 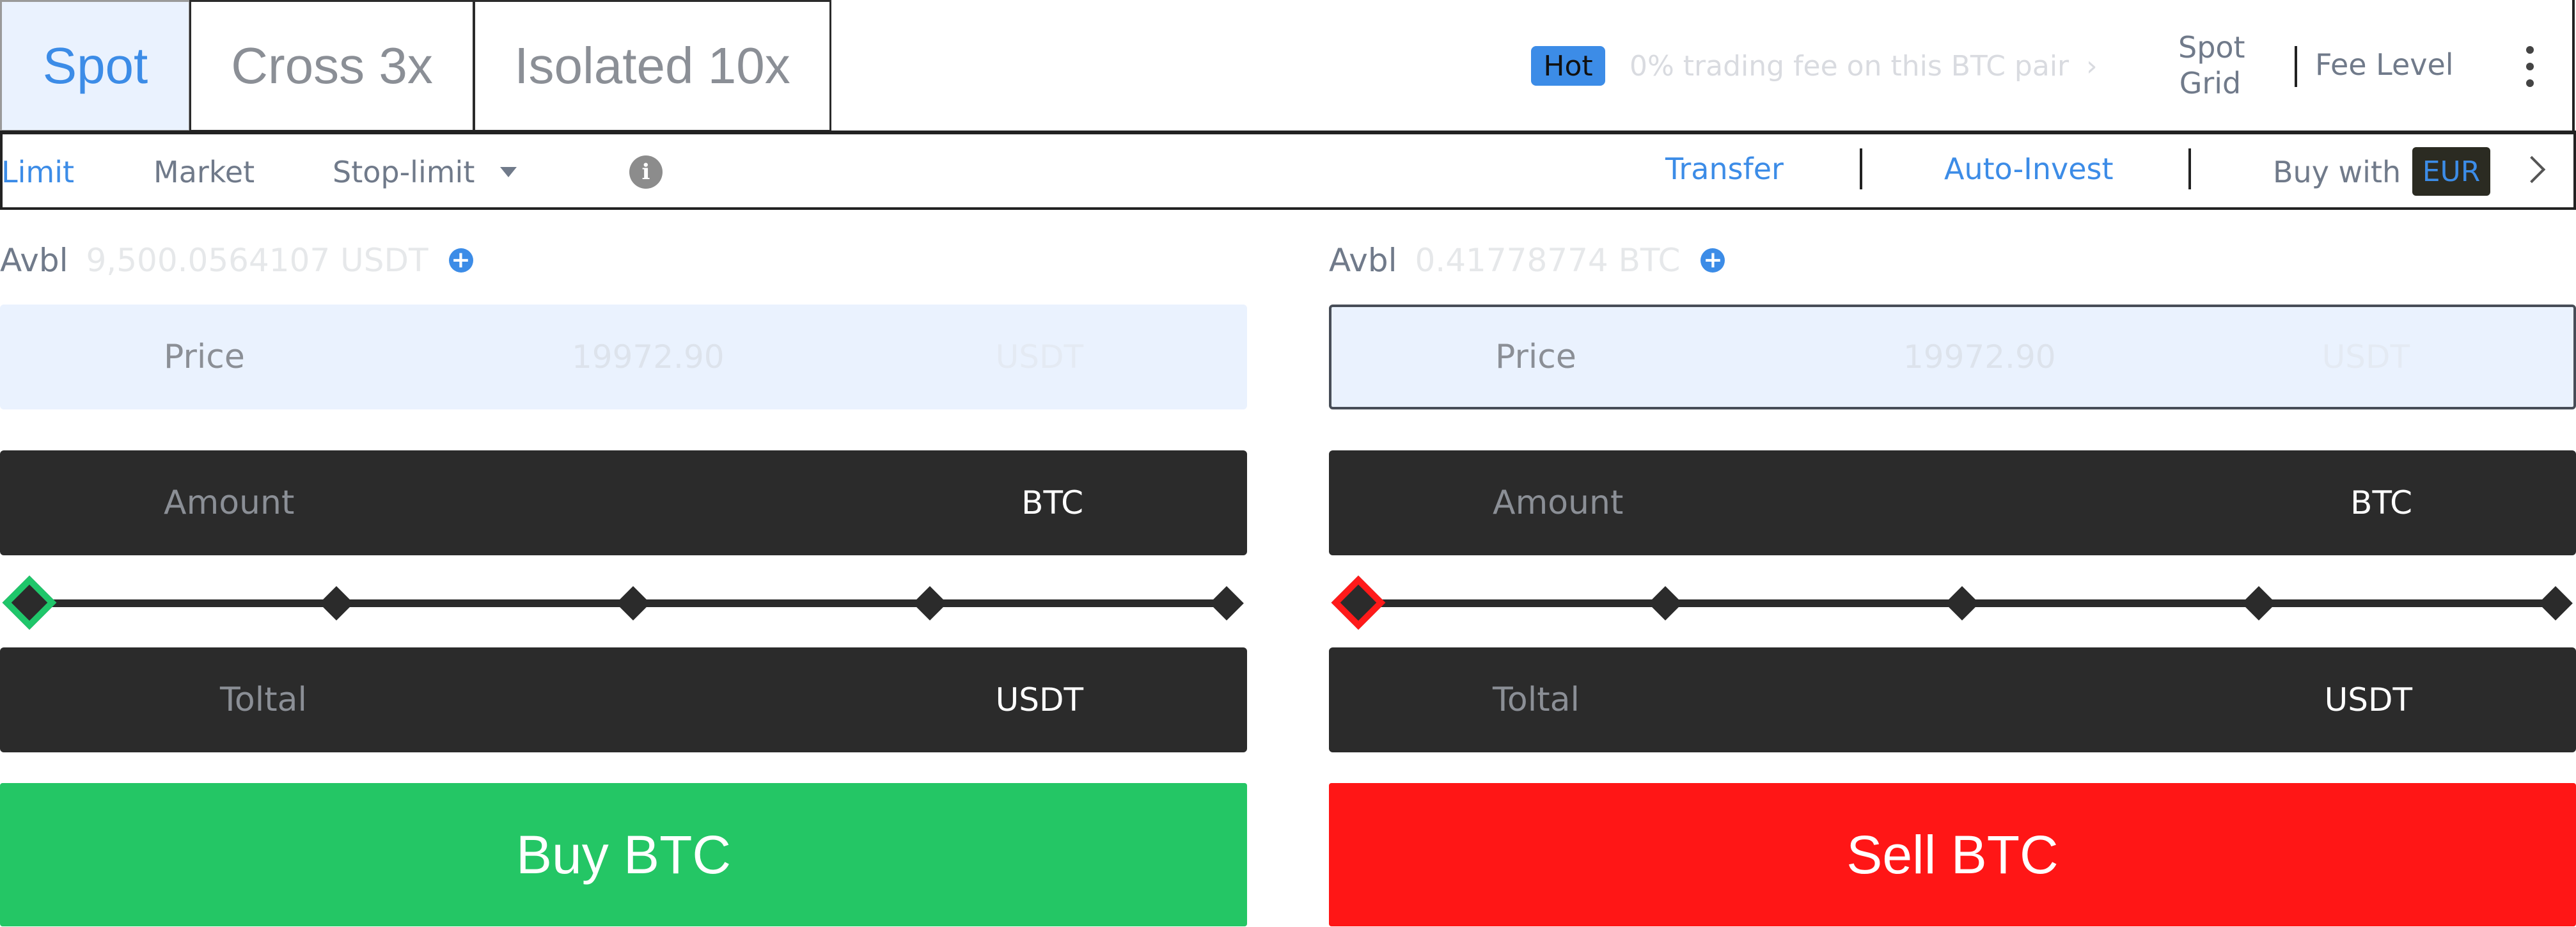 I want to click on header-right-border, so click(x=2573, y=66).